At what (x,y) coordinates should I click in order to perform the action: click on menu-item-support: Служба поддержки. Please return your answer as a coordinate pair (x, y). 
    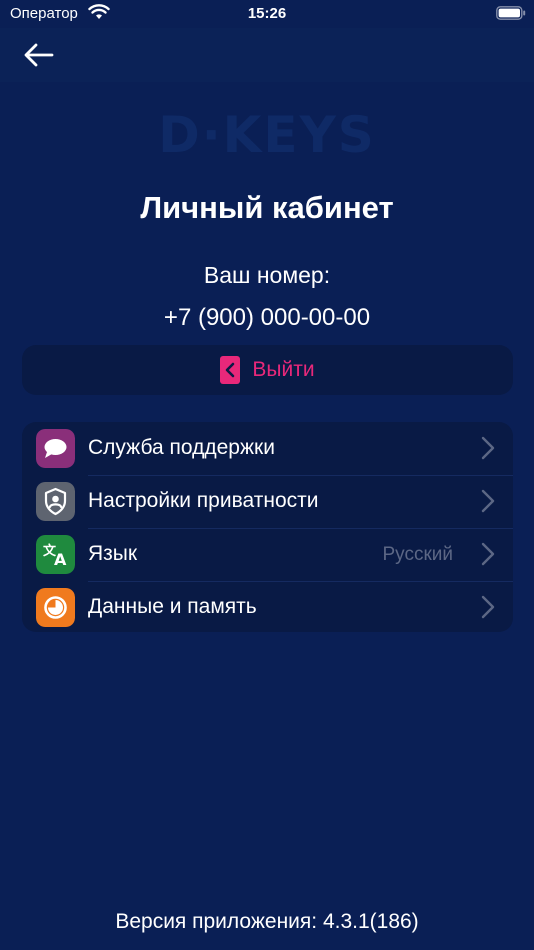
    Looking at the image, I should click on (267, 448).